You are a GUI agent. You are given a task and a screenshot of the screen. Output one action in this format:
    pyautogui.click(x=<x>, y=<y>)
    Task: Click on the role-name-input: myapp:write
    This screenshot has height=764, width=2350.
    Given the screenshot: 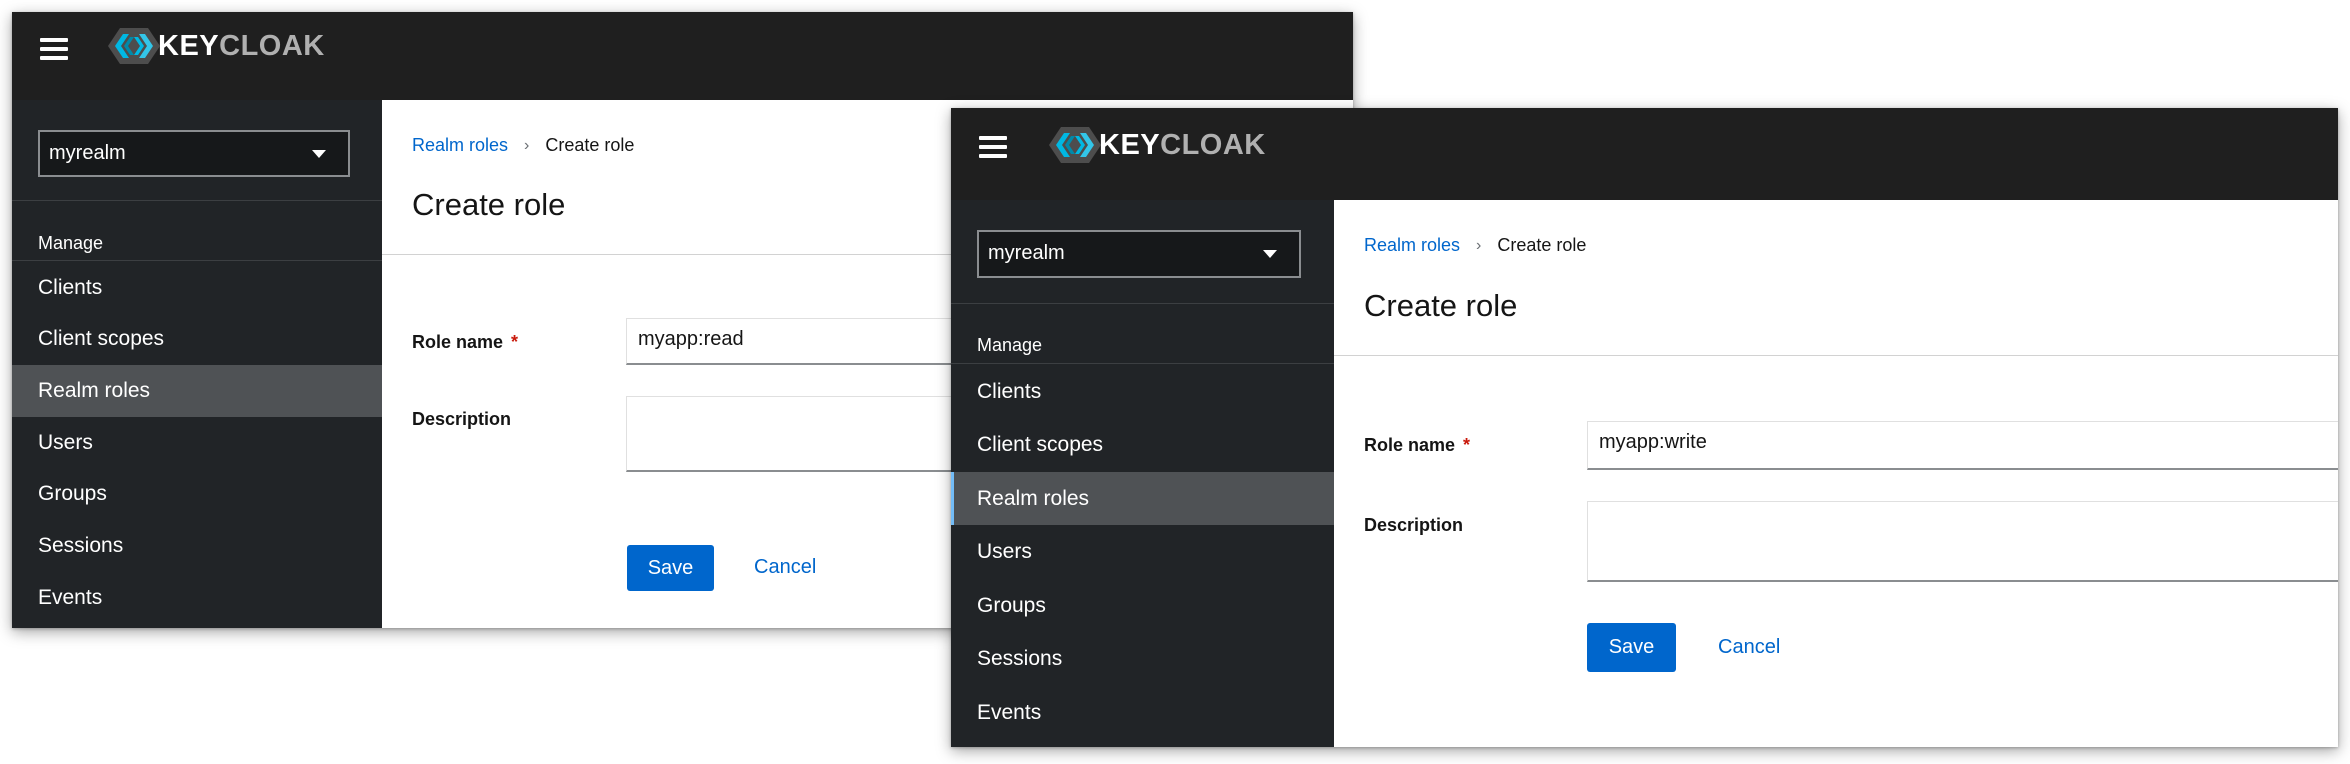 What is the action you would take?
    pyautogui.click(x=1962, y=445)
    